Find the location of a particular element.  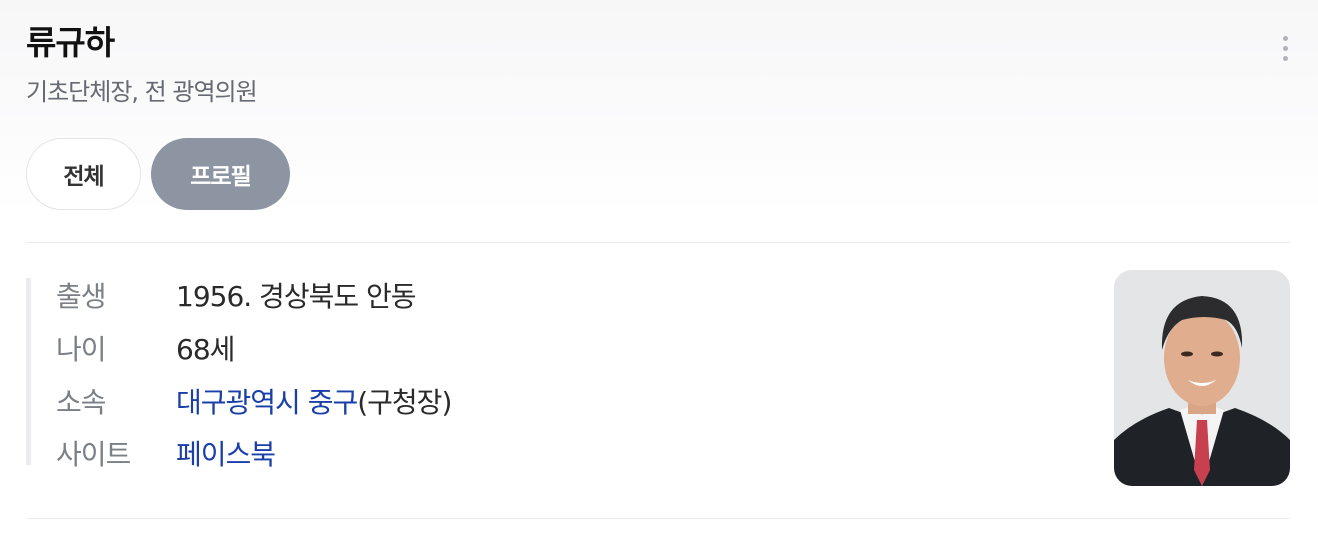

profile-subtitle: 기초단체장, 전 광역의원 is located at coordinates (142, 92).